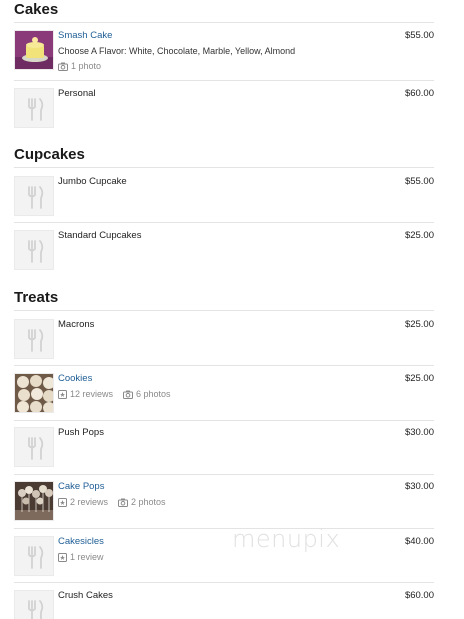 This screenshot has width=464, height=619. What do you see at coordinates (224, 507) in the screenshot?
I see `menu-item-cake-pops: Cake Pops 2 reviews 2 photos $30.00` at bounding box center [224, 507].